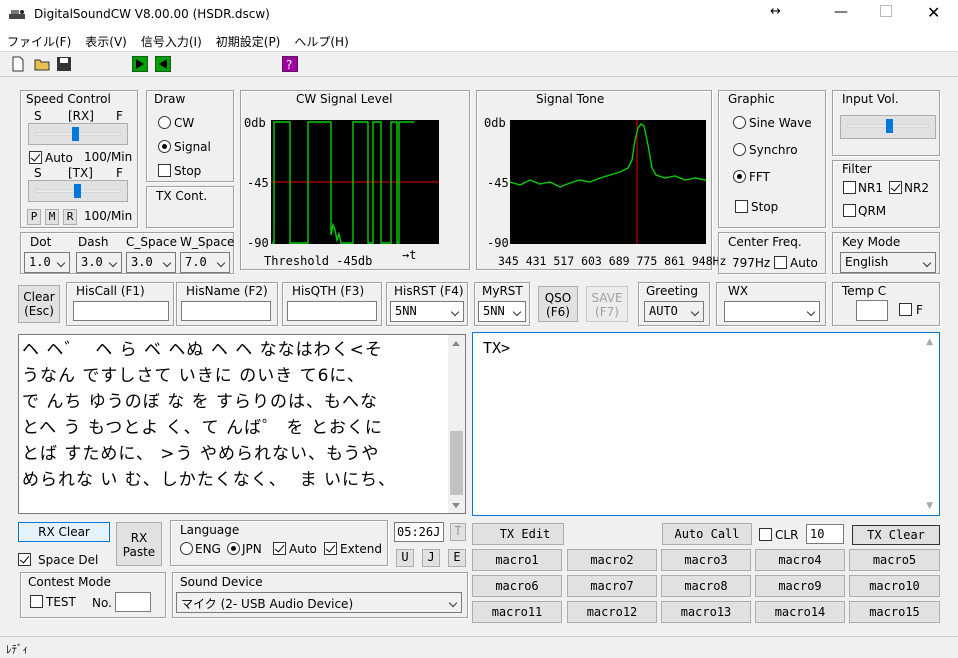  What do you see at coordinates (429, 291) in the screenshot?
I see `hisrst-label: HisRST (F4)` at bounding box center [429, 291].